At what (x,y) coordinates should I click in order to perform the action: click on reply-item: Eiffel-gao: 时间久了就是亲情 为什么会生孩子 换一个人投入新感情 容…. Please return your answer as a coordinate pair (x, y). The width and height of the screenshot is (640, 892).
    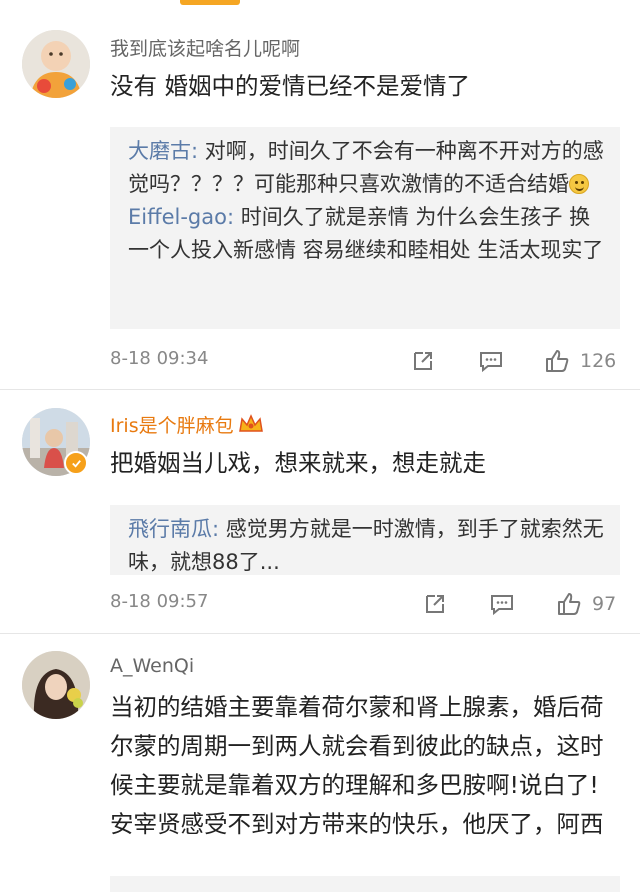
    Looking at the image, I should click on (367, 234).